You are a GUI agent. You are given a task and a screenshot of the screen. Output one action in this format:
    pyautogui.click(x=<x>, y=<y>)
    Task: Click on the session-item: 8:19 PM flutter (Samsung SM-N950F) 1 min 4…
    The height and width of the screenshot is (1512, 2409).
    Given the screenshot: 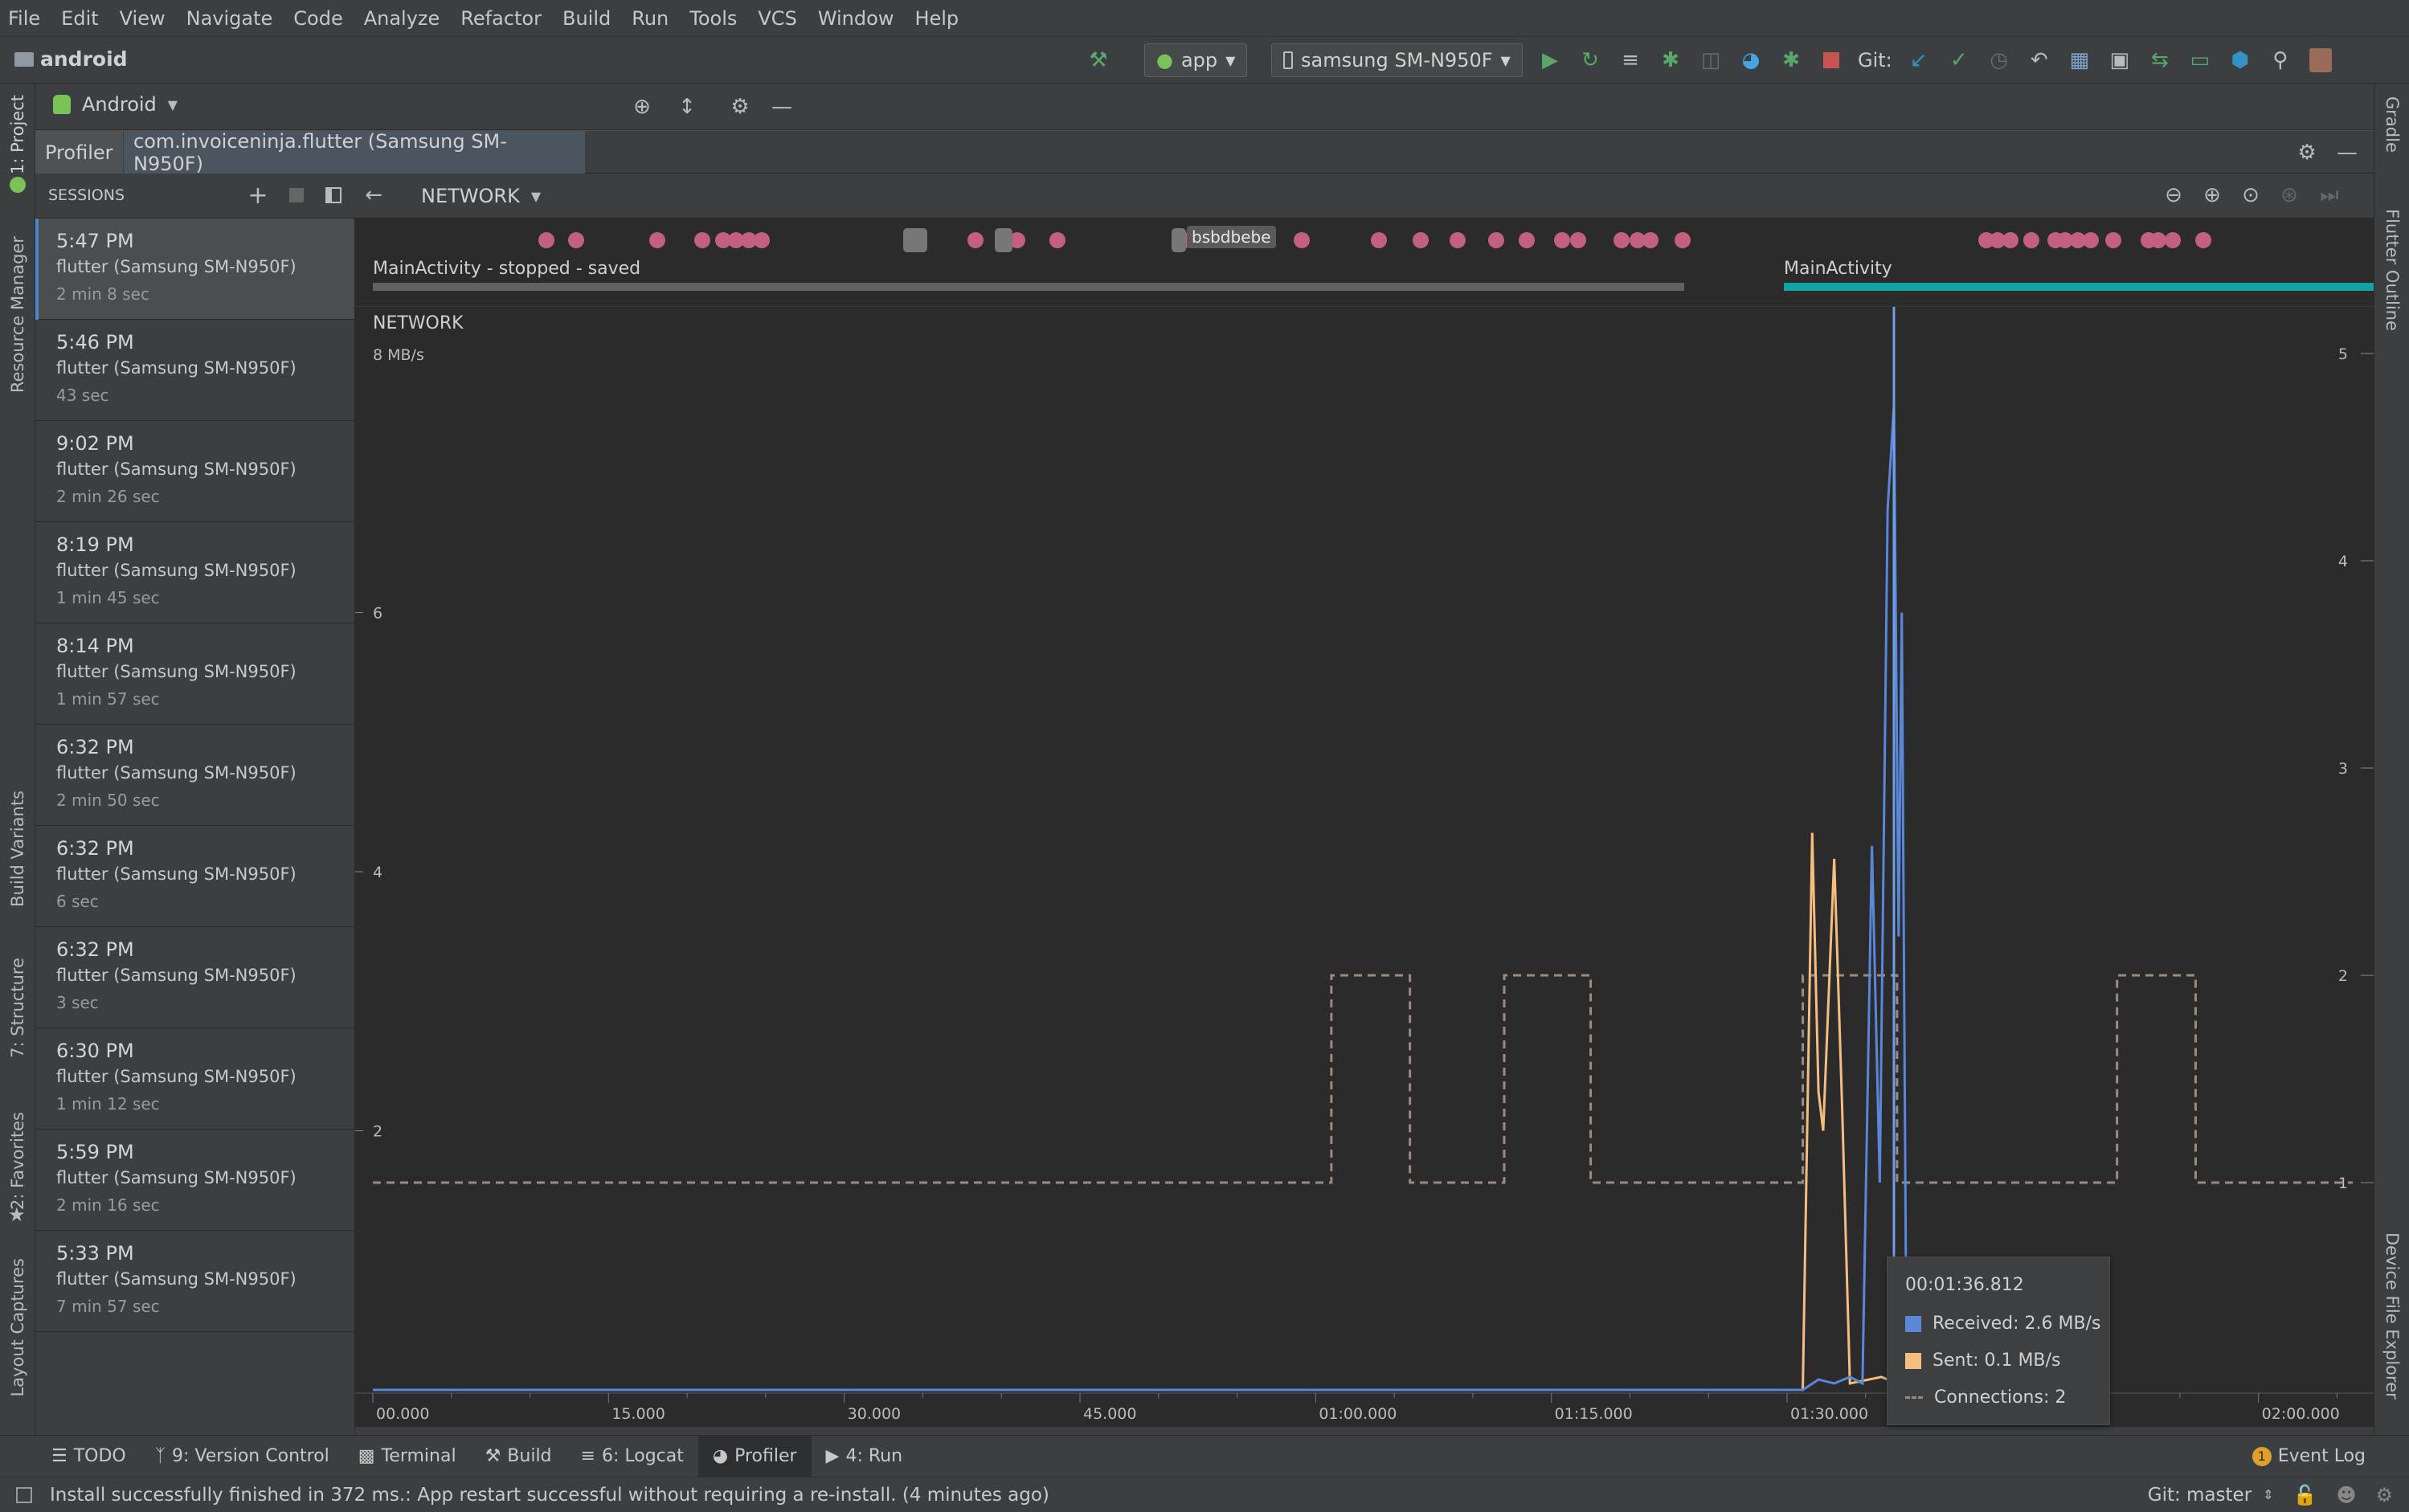 What is the action you would take?
    pyautogui.click(x=194, y=572)
    